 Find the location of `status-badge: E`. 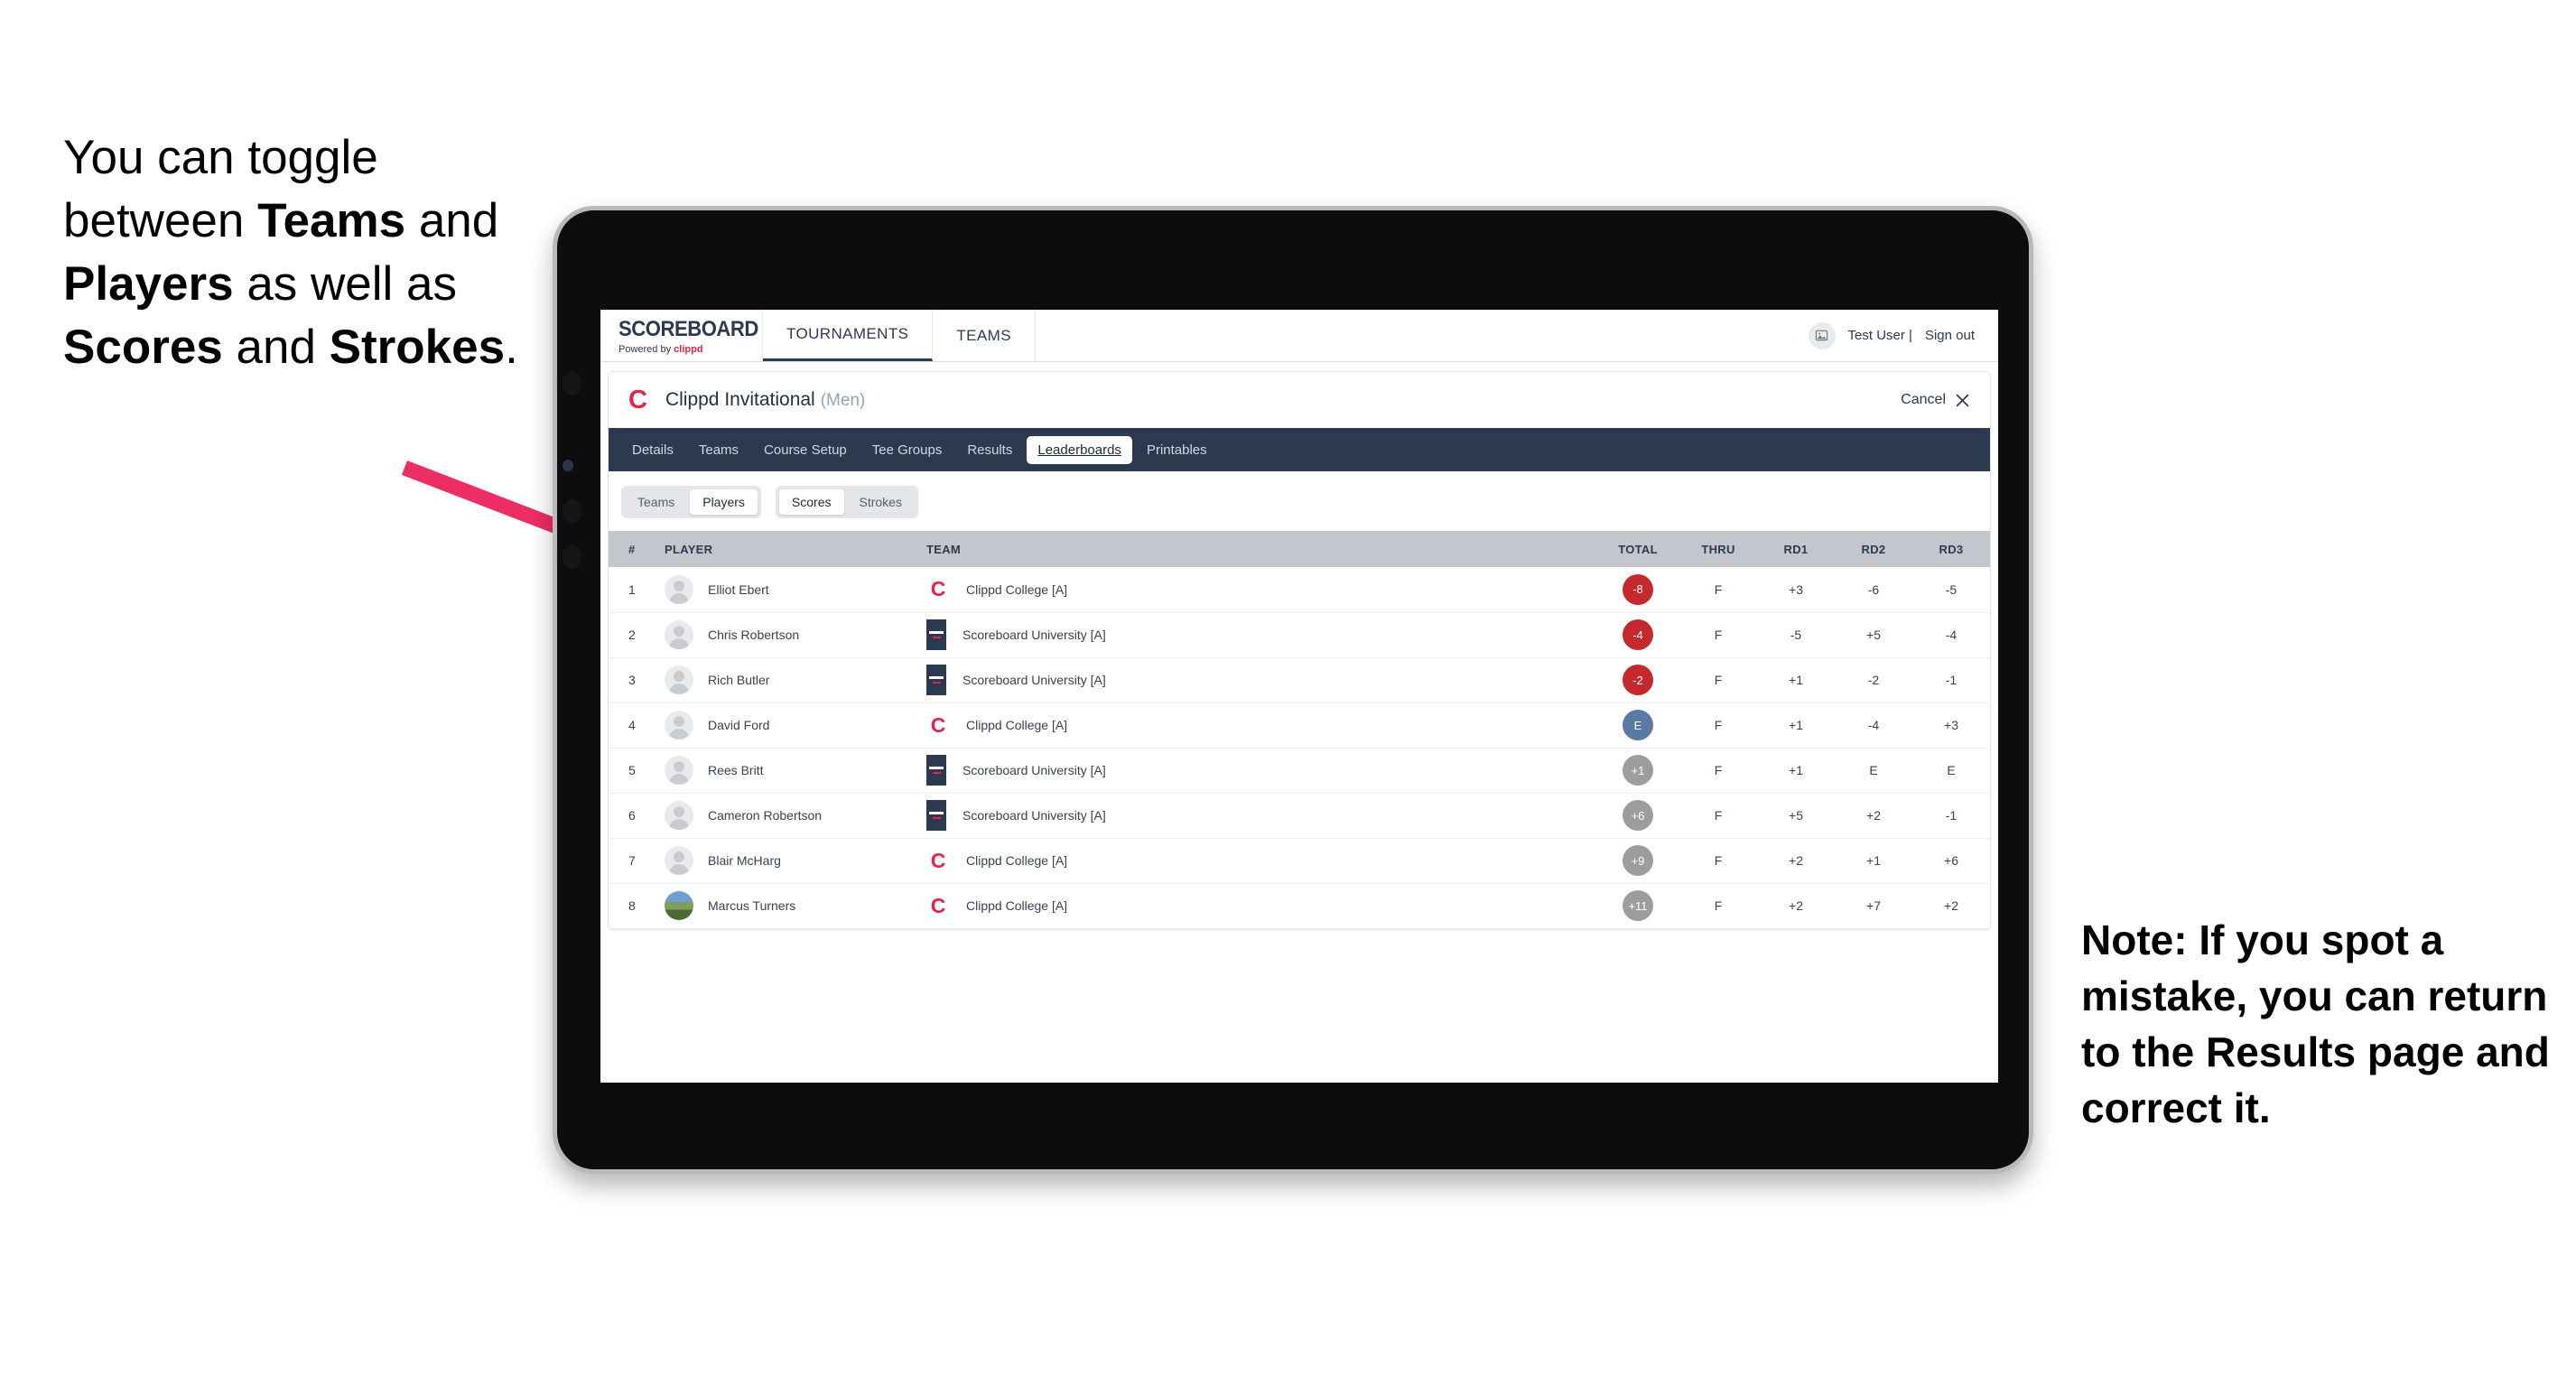

status-badge: E is located at coordinates (1638, 725).